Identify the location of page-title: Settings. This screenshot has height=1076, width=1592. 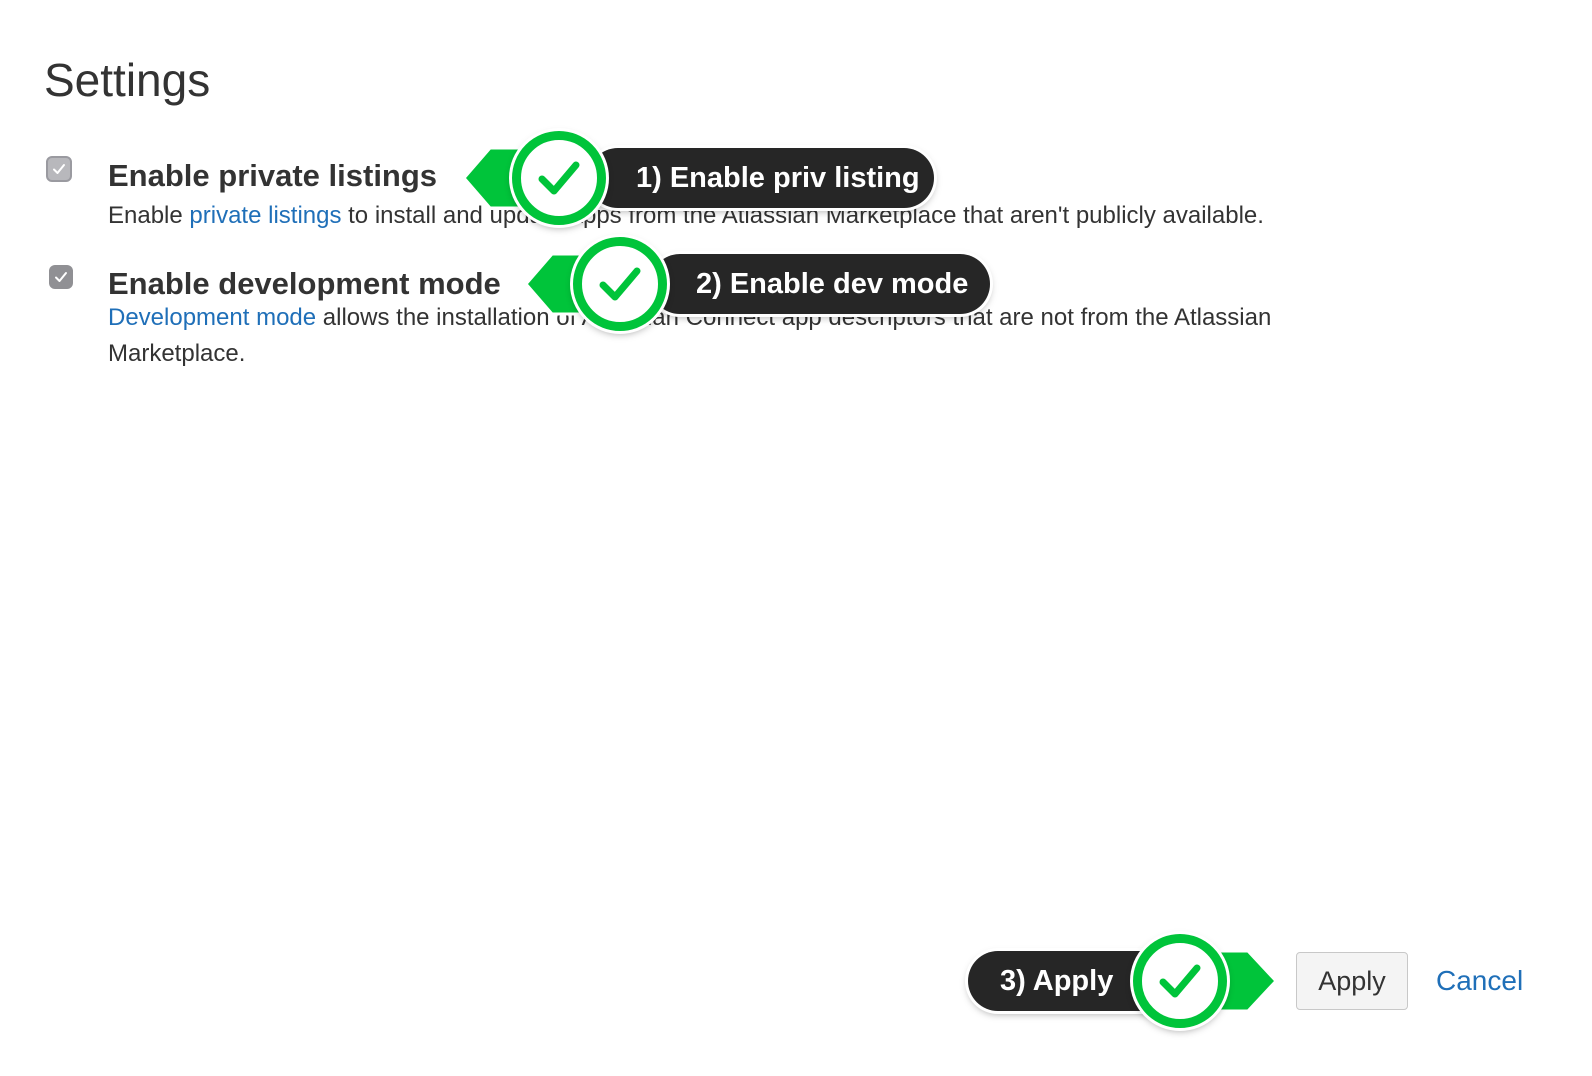
(127, 80).